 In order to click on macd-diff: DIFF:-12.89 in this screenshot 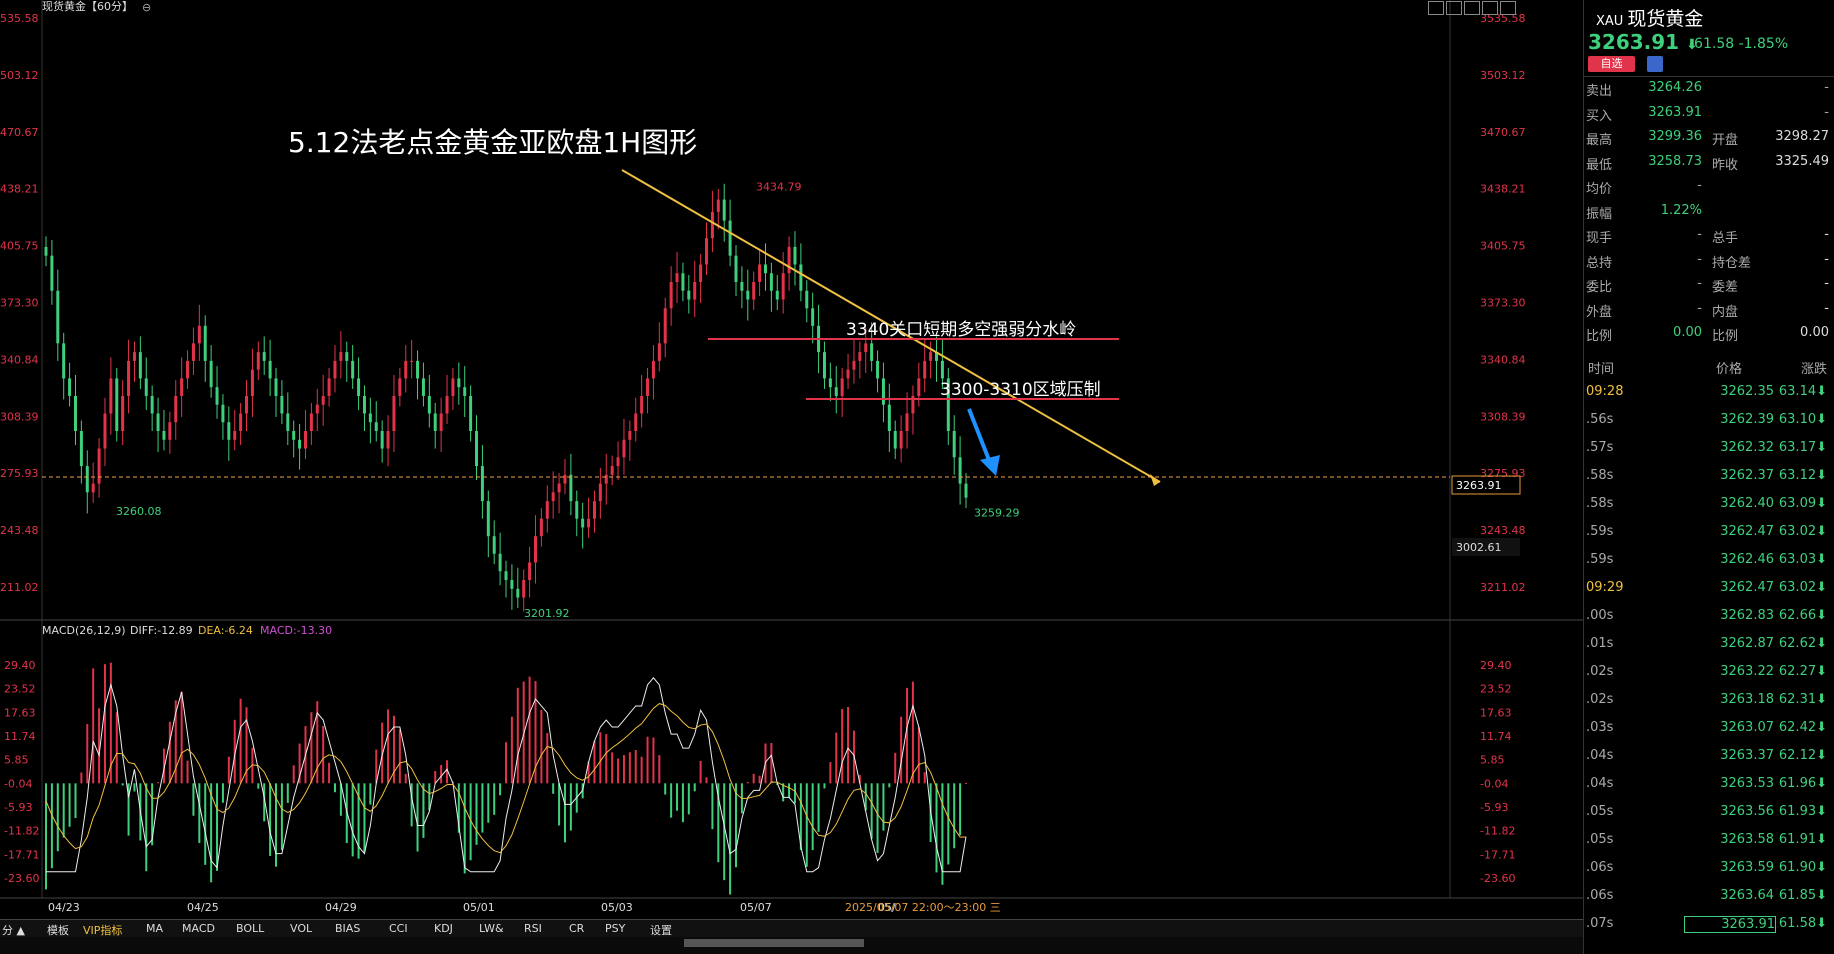, I will do `click(161, 630)`.